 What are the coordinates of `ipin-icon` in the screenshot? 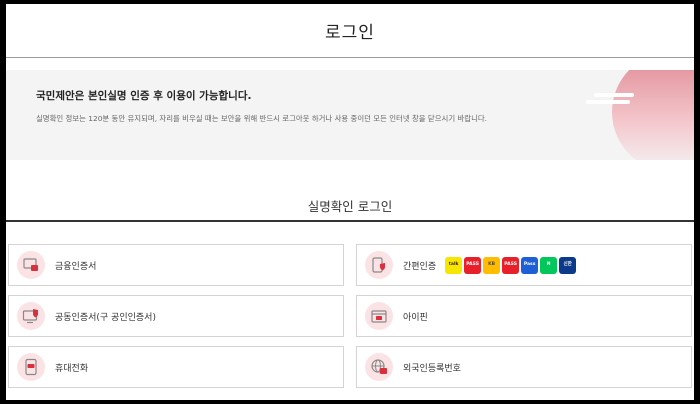 It's located at (379, 316).